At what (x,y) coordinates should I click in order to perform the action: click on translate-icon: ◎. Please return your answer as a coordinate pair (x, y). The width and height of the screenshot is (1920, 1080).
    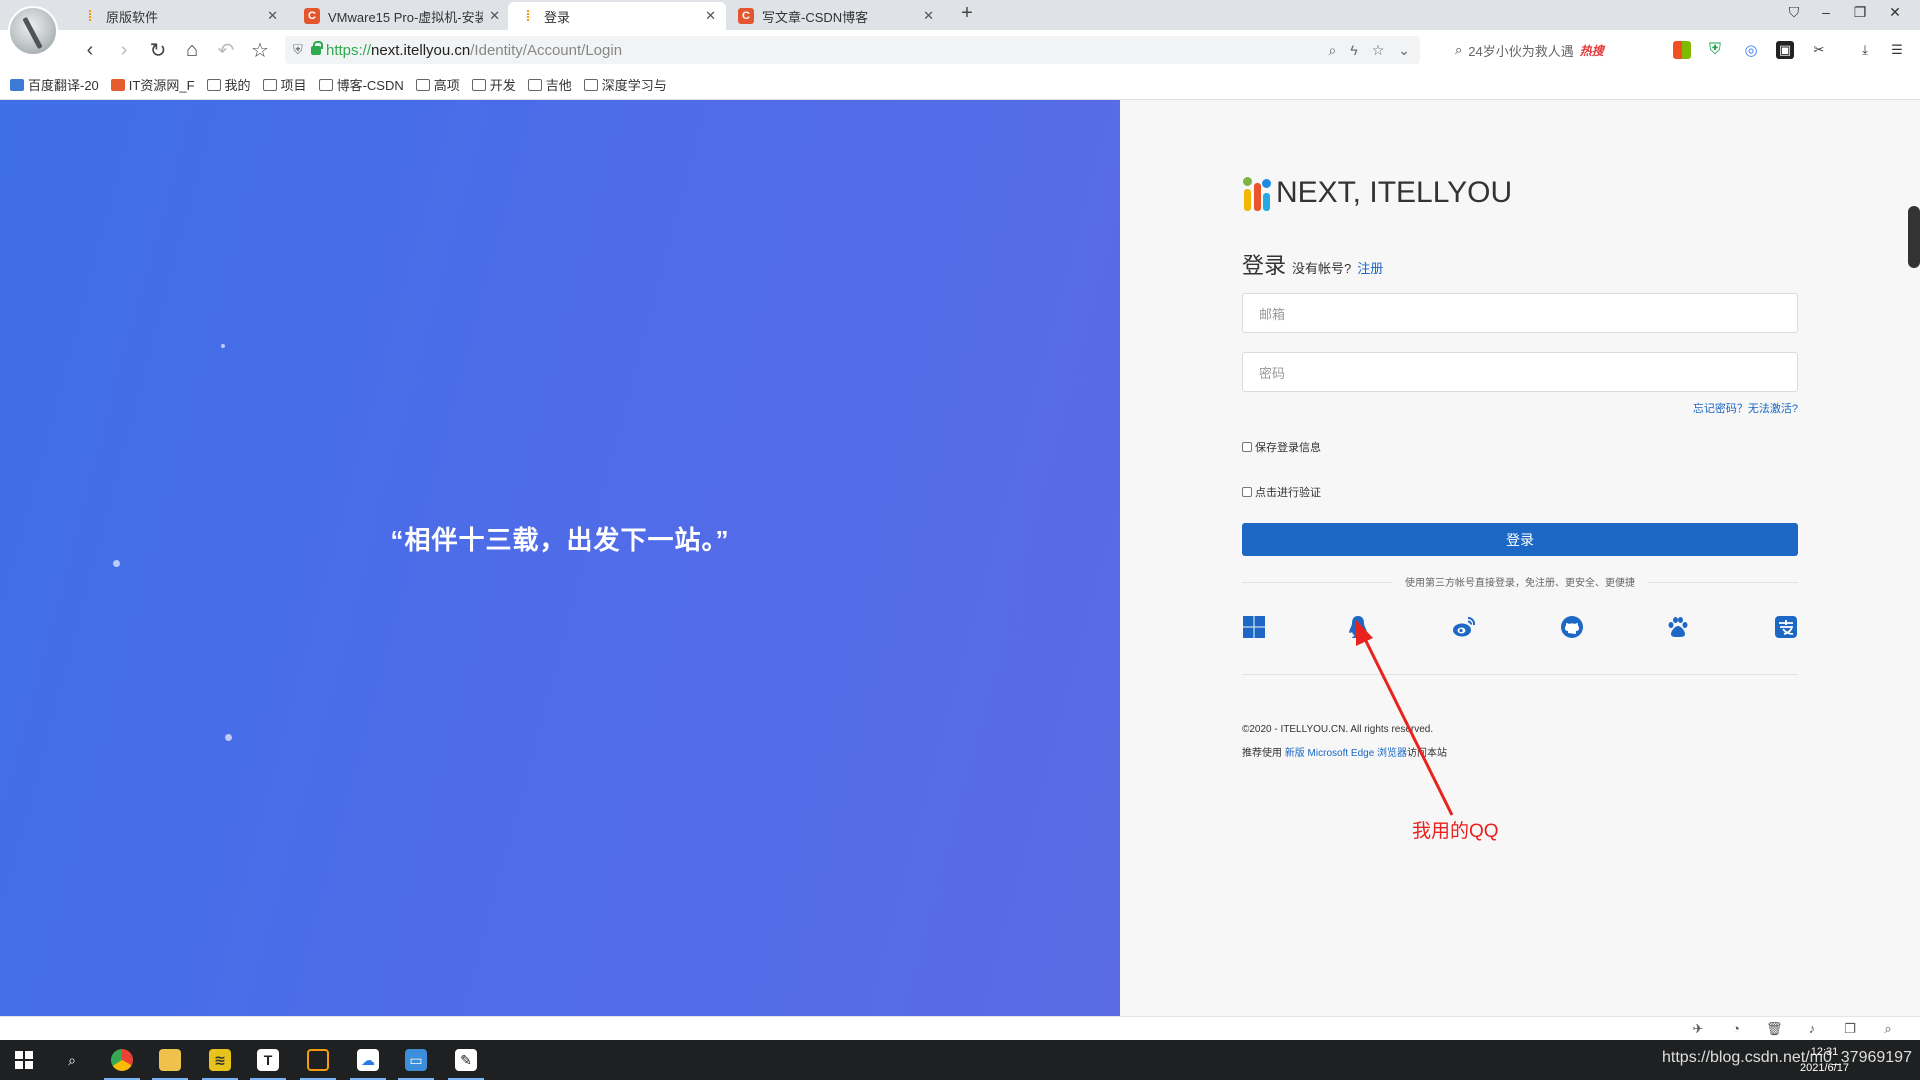
    Looking at the image, I should click on (1751, 50).